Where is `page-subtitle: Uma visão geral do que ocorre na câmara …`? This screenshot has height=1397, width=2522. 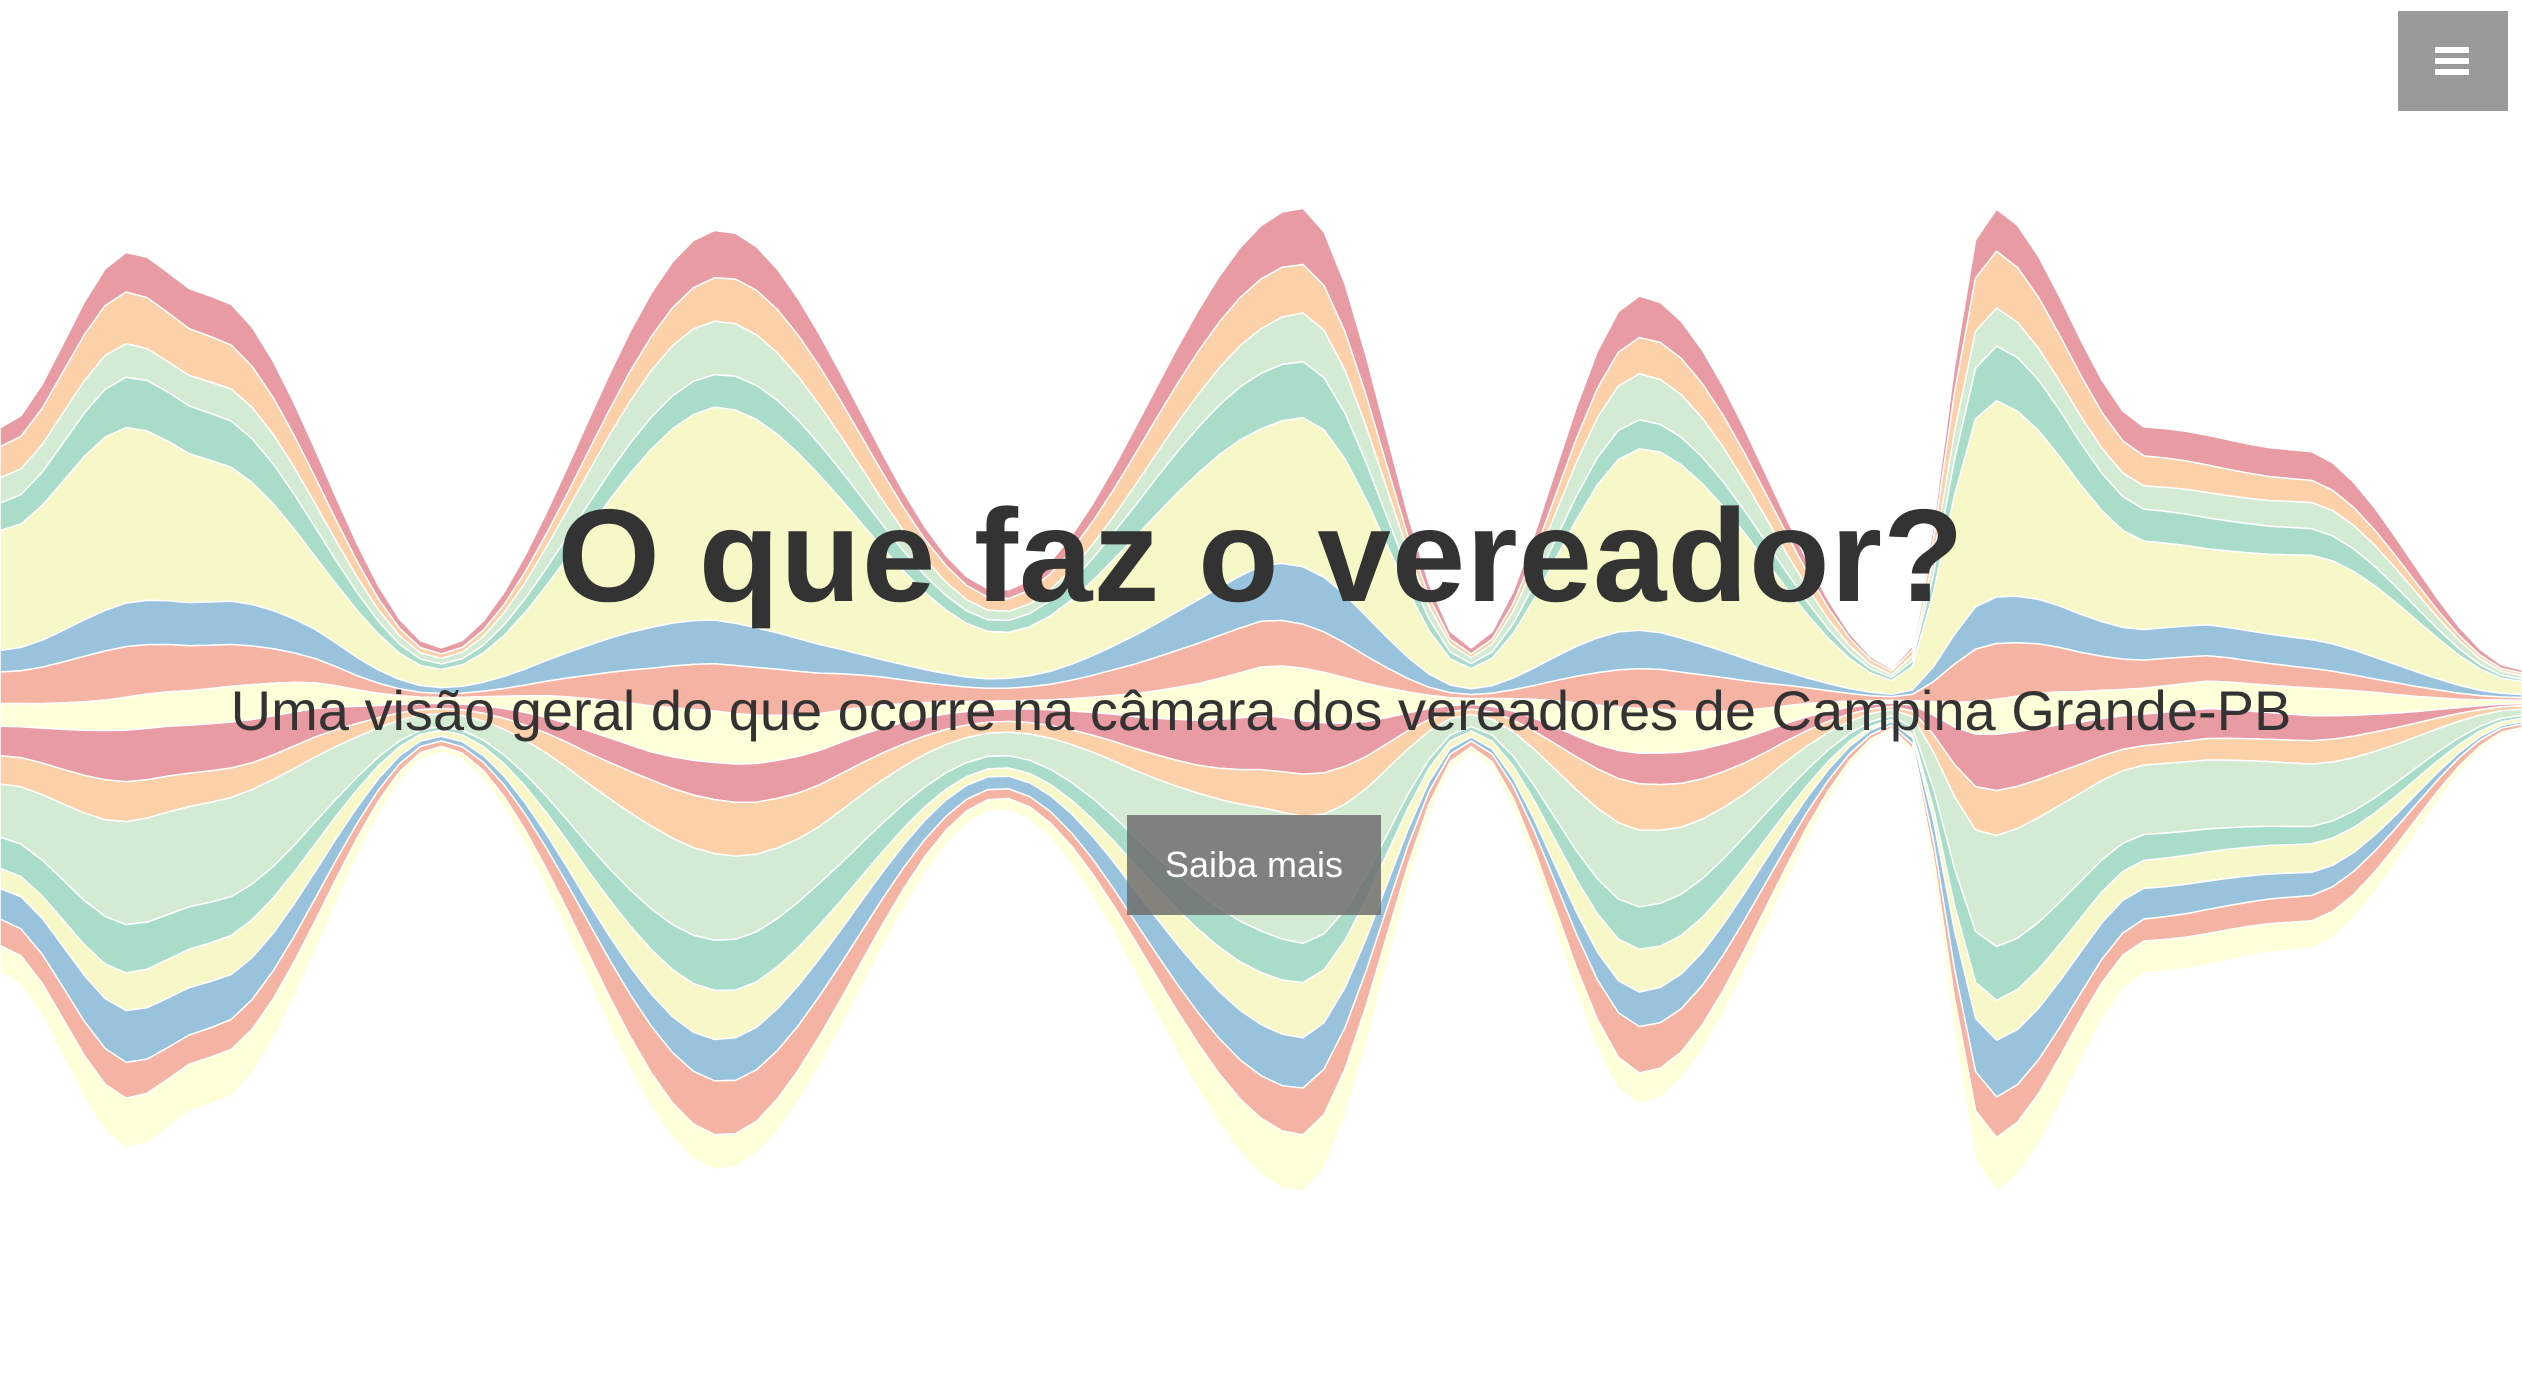
page-subtitle: Uma visão geral do que ocorre na câmara … is located at coordinates (1261, 710).